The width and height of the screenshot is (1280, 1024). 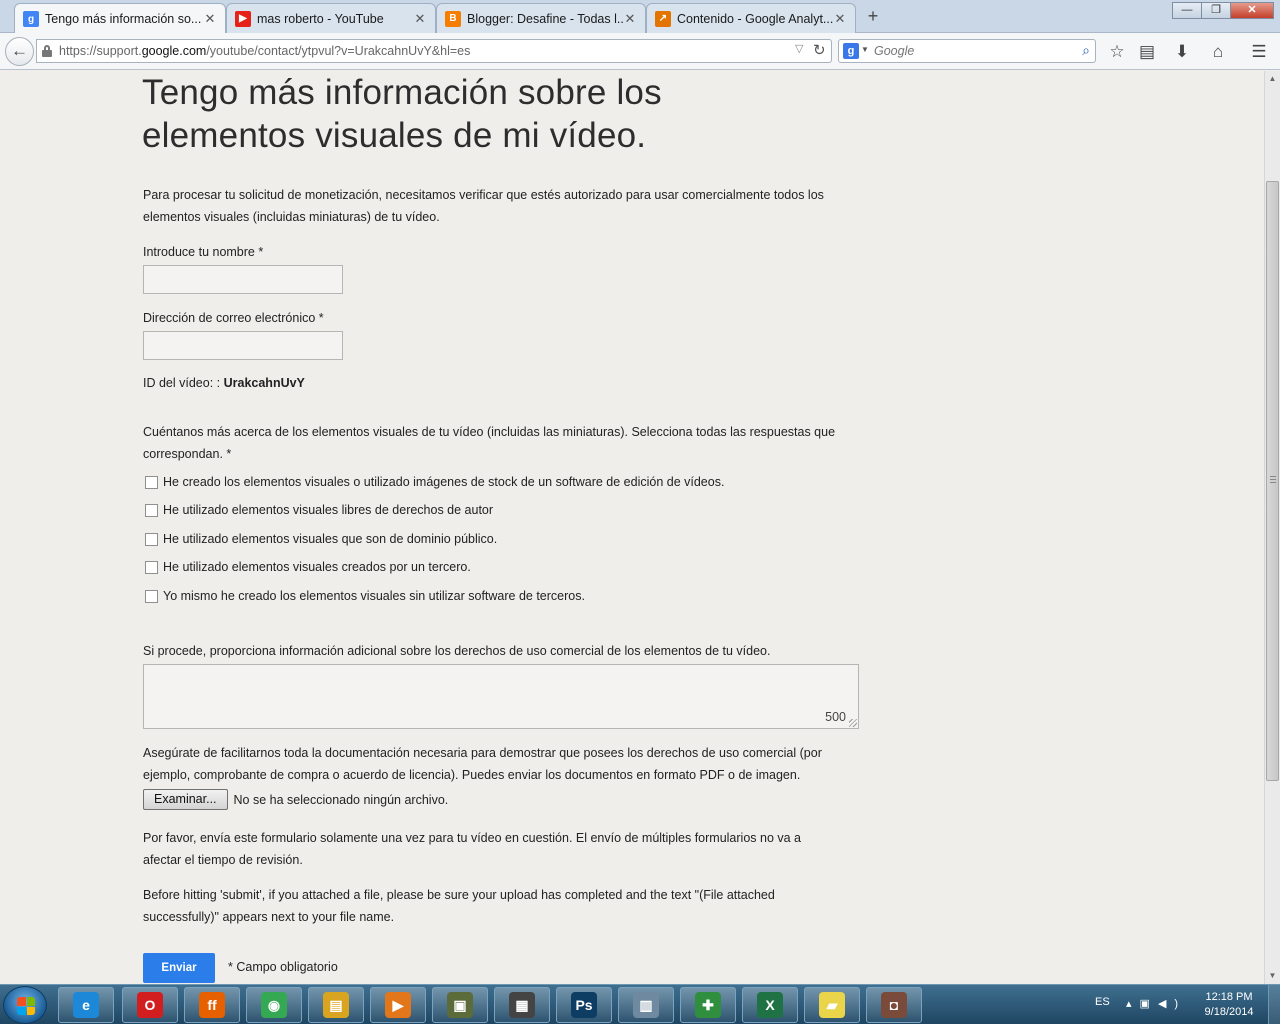 What do you see at coordinates (1252, 10) in the screenshot?
I see `close-window-button: ✕` at bounding box center [1252, 10].